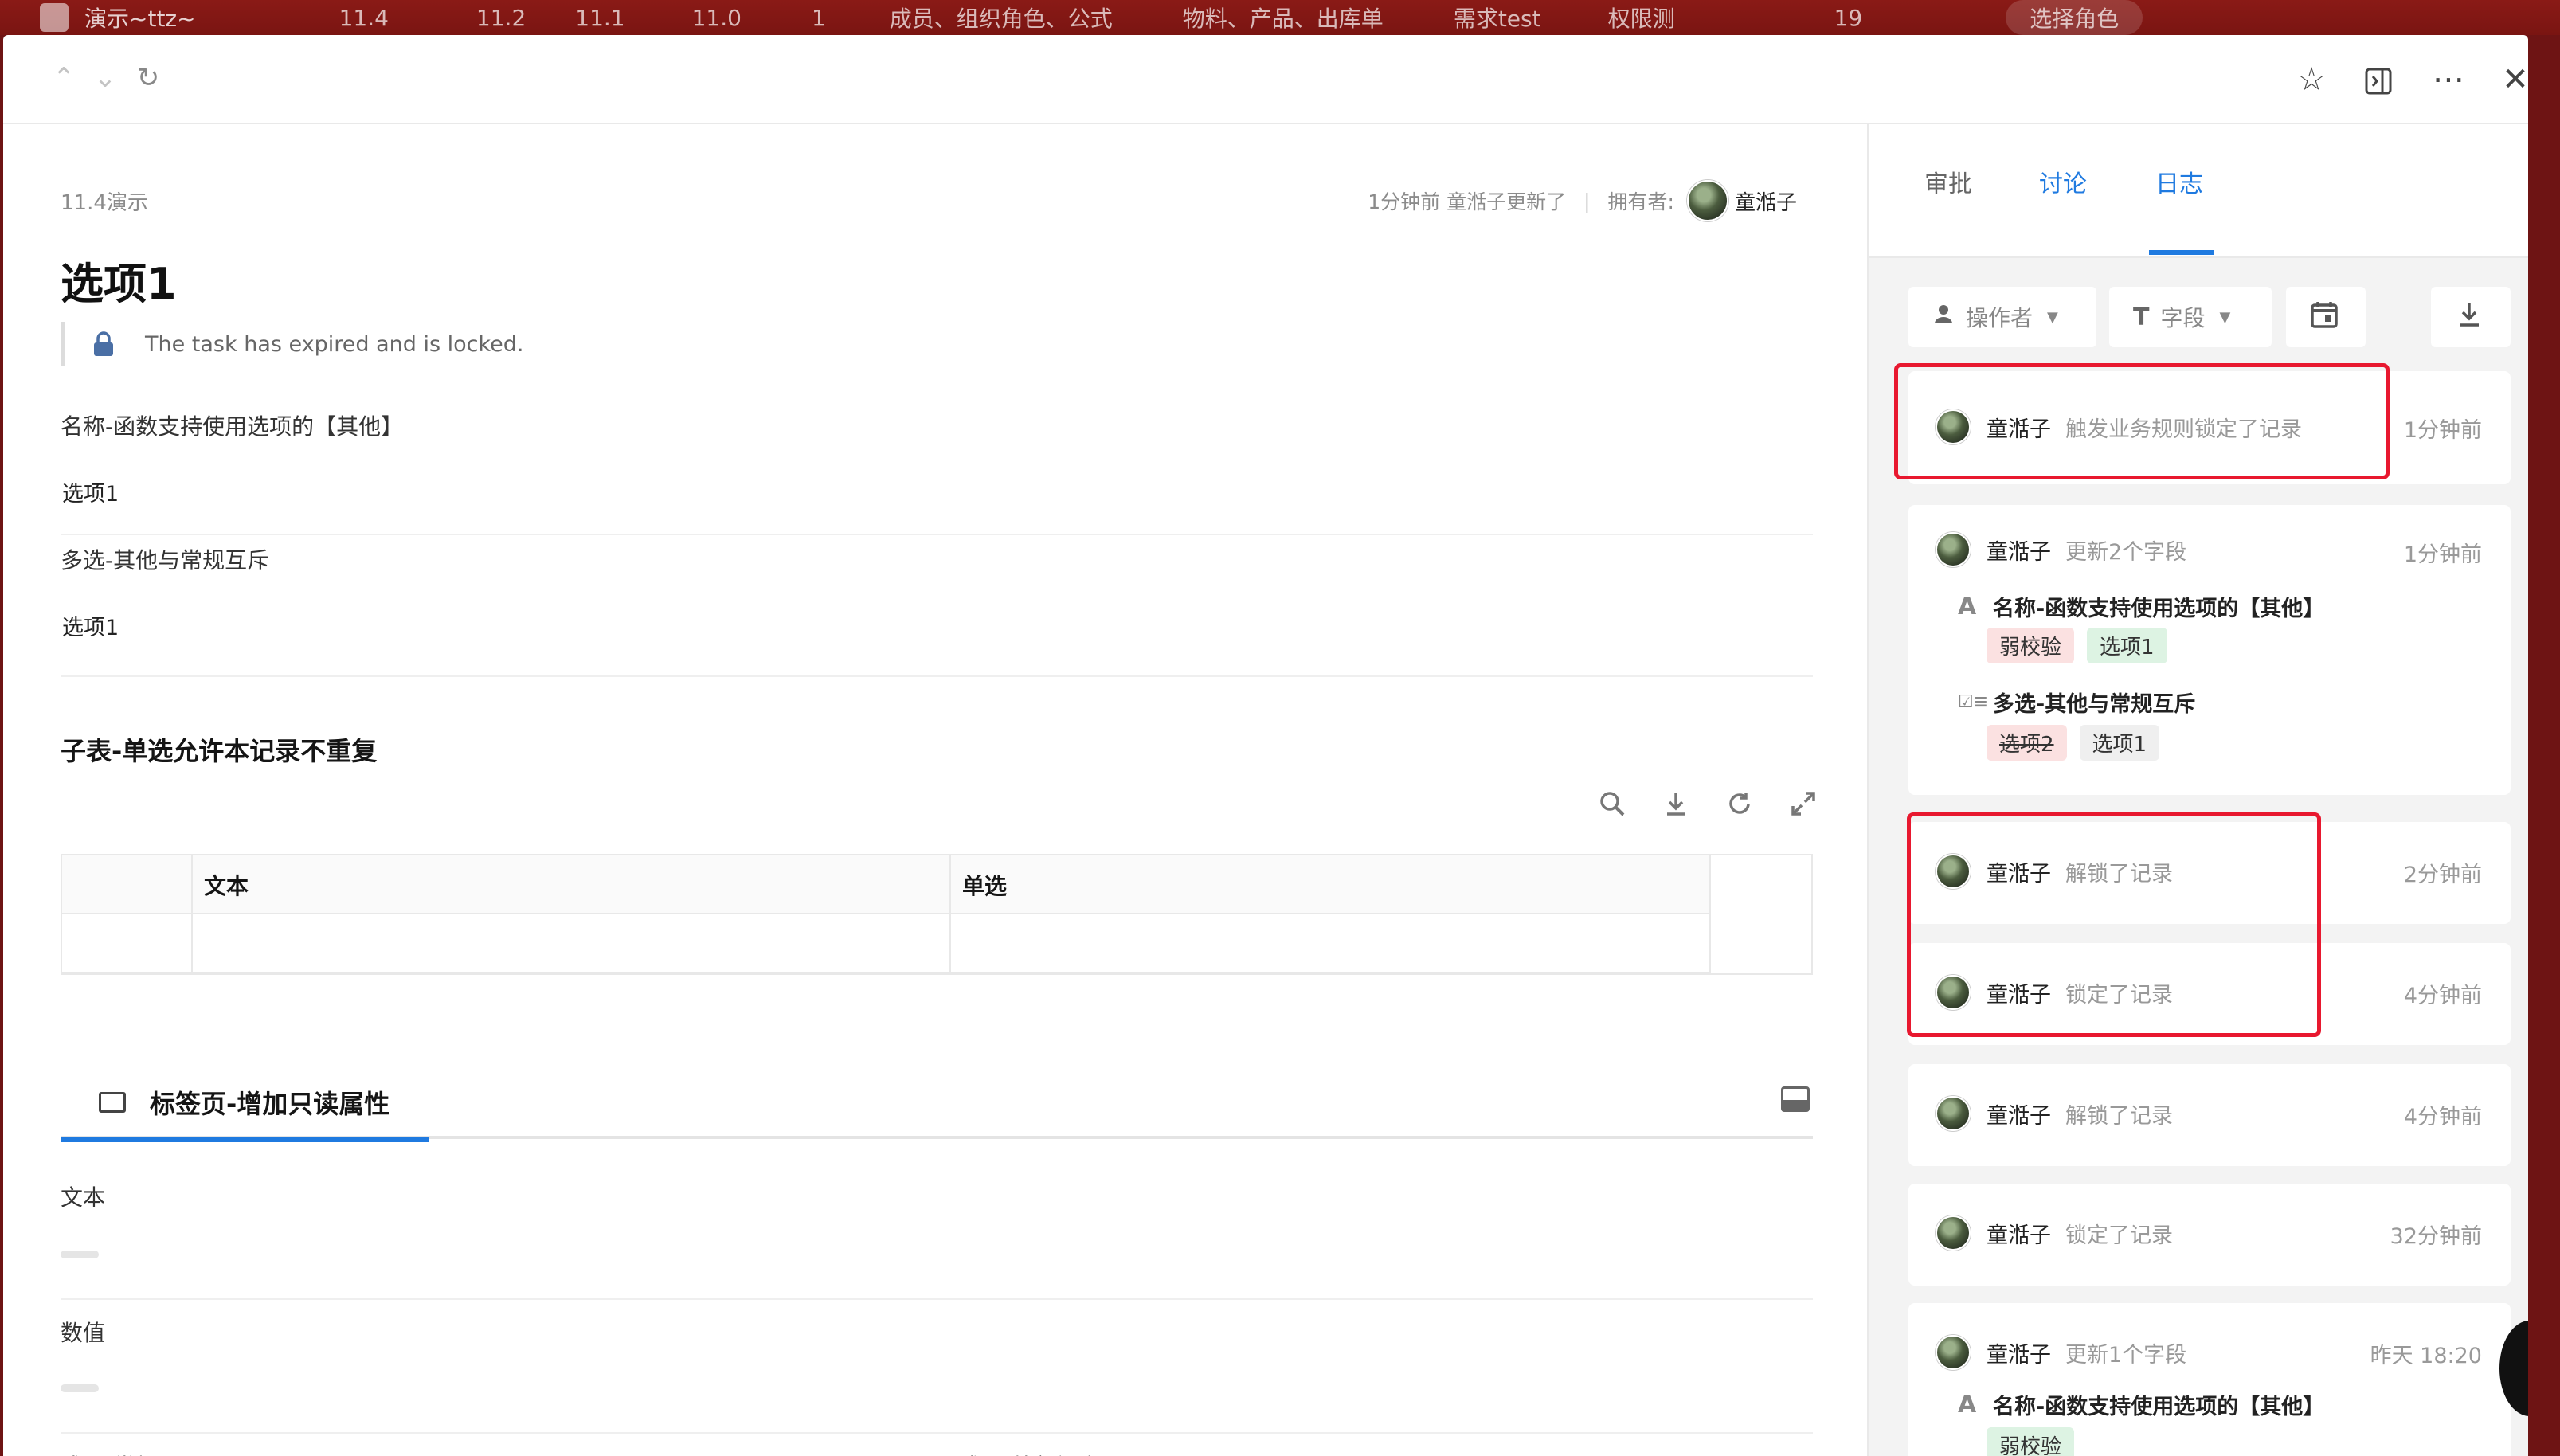 This screenshot has height=1456, width=2560. I want to click on field-label: 成员-外部门户, so click(1030, 1453).